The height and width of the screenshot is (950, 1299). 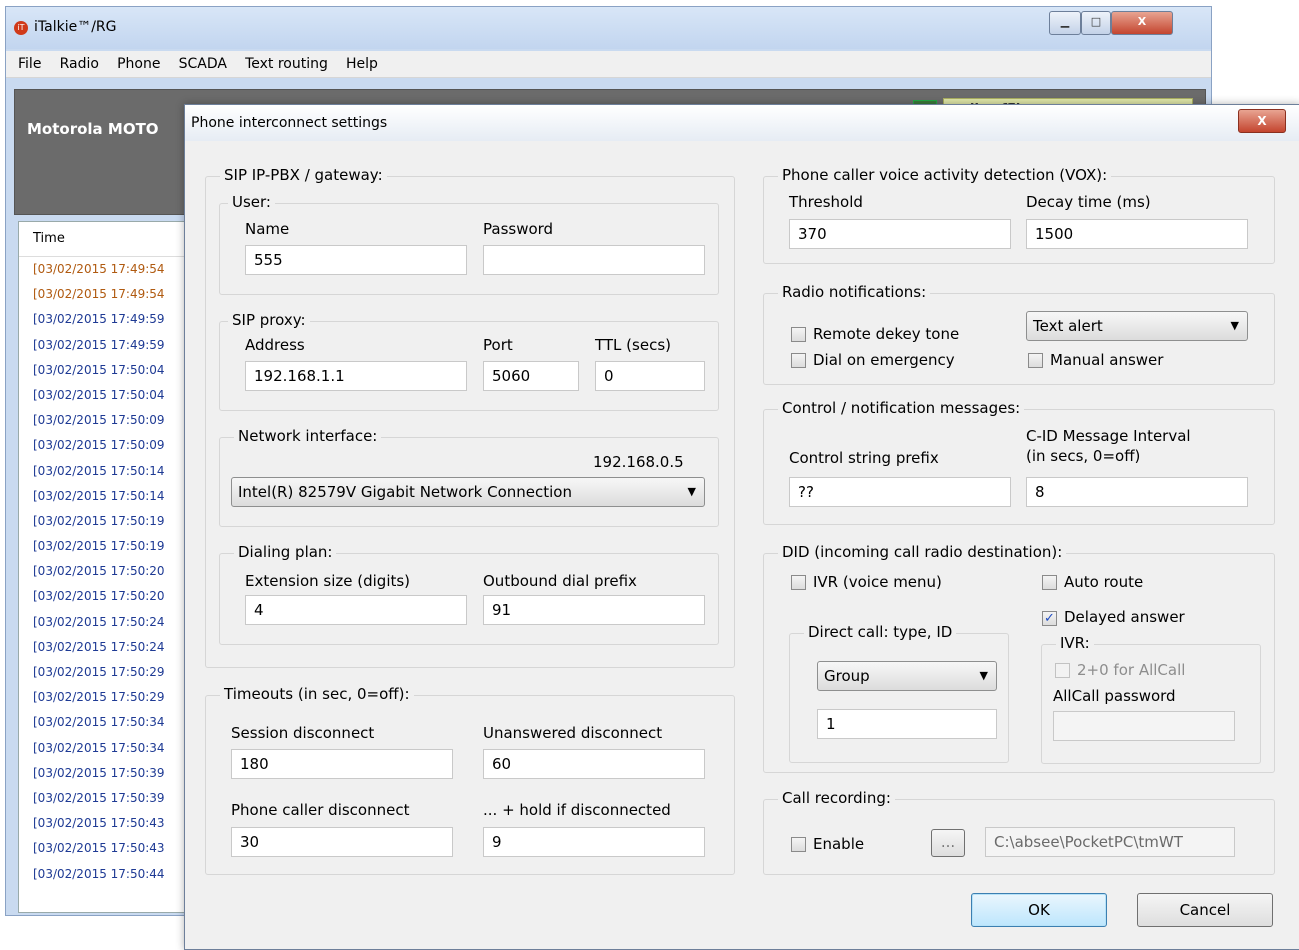 I want to click on dialog-titlebar: Phone interconnect settings X, so click(x=742, y=123).